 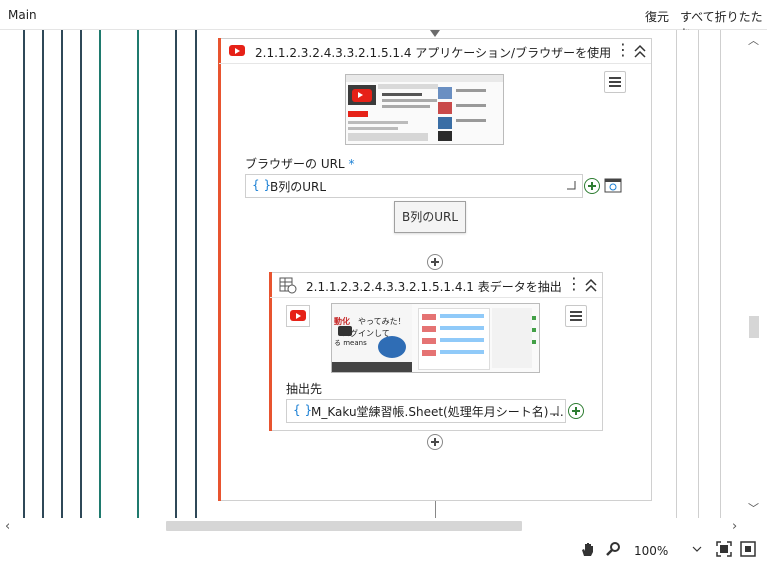 I want to click on browser-url-value: B列のURL, so click(x=298, y=186).